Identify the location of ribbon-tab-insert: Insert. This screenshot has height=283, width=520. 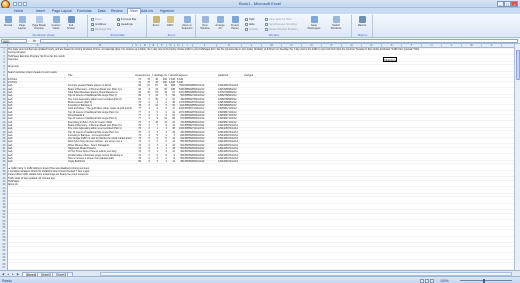
(40, 11).